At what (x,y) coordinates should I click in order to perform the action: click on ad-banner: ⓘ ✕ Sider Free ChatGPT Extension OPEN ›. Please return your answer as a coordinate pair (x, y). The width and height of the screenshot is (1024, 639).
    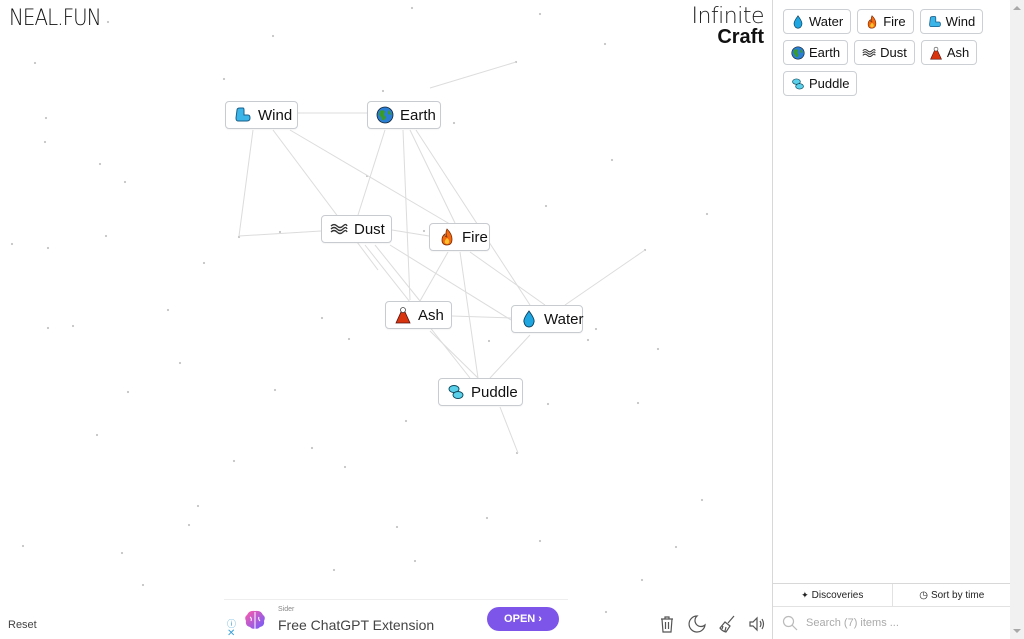
    Looking at the image, I should click on (396, 619).